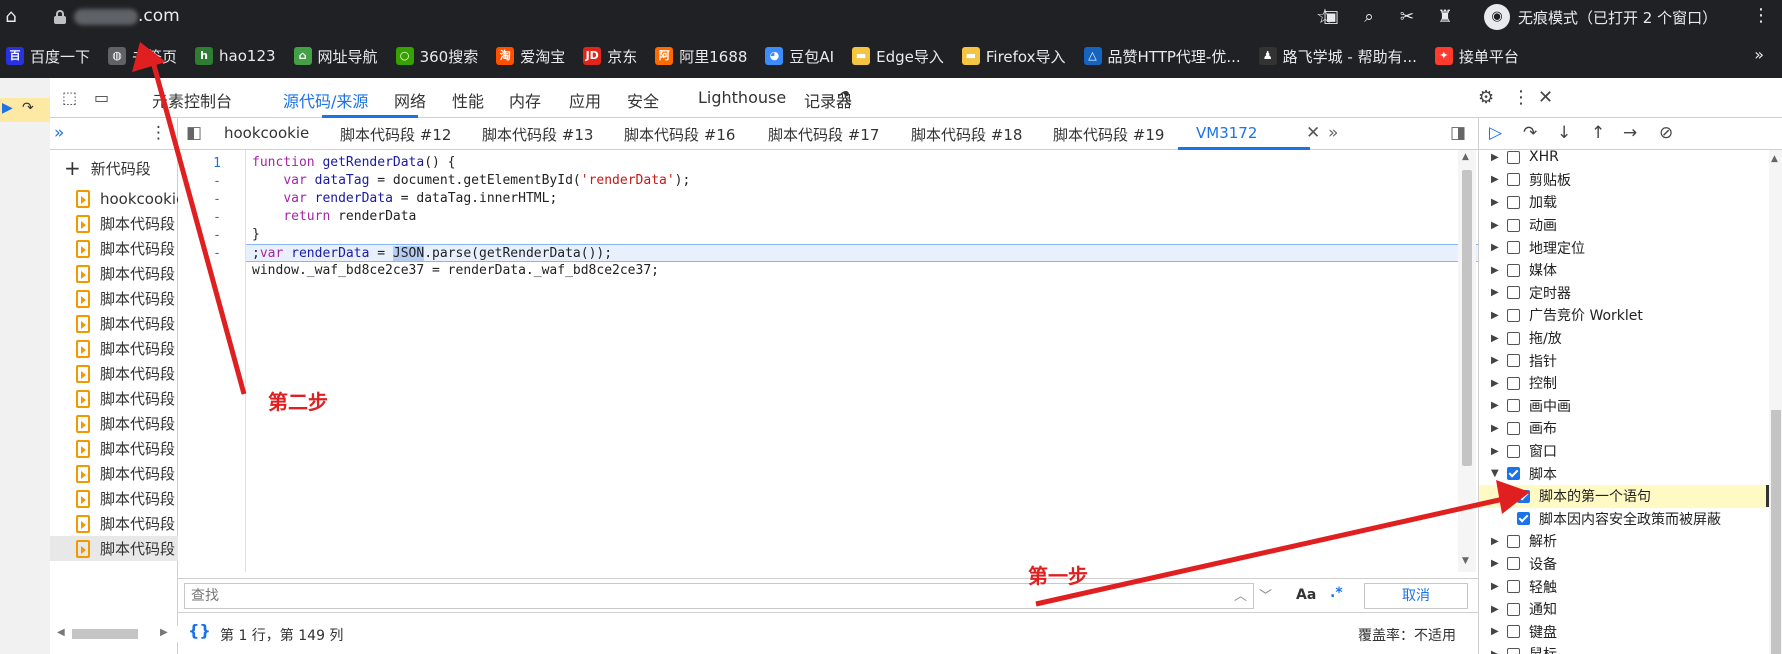 The height and width of the screenshot is (654, 1782). What do you see at coordinates (1624, 383) in the screenshot?
I see `breakpoint-category: ▶ 控制` at bounding box center [1624, 383].